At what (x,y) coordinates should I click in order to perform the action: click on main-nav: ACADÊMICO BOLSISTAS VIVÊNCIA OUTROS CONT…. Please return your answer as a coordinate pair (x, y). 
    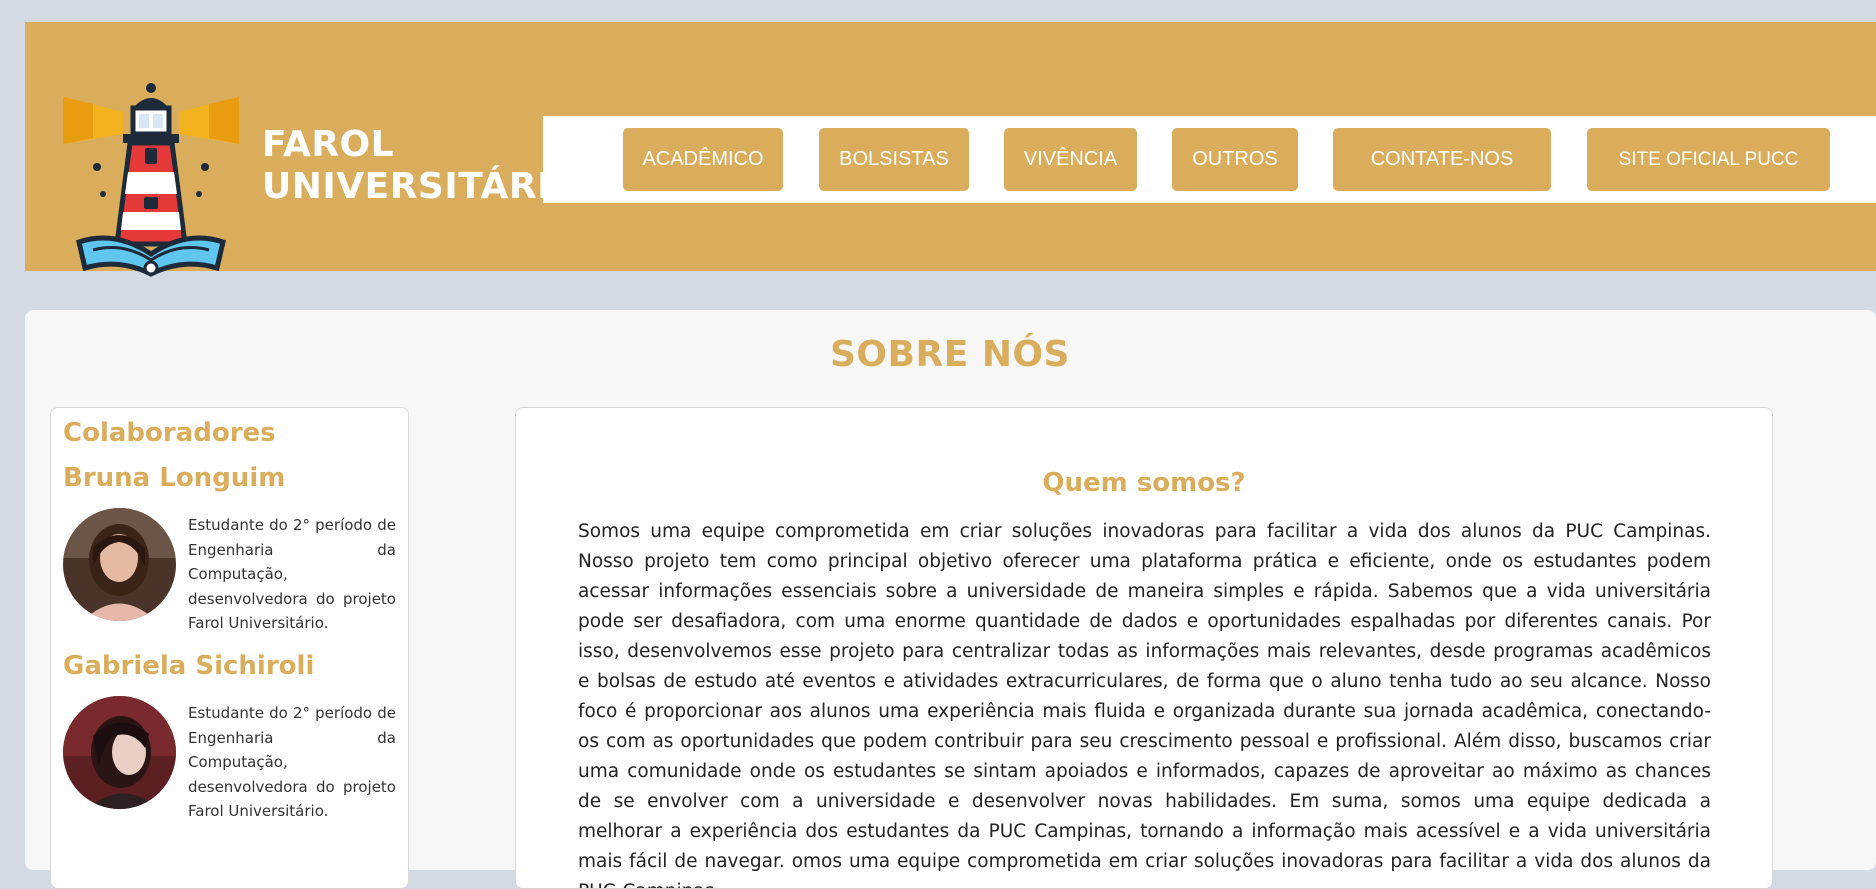
    Looking at the image, I should click on (1209, 159).